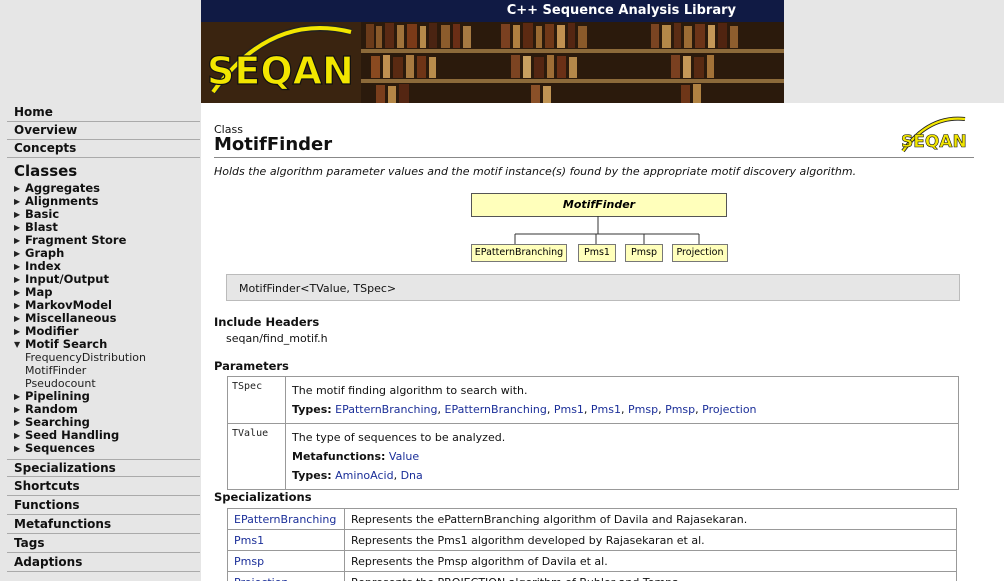  I want to click on nav-specializations-label: Specializations, so click(65, 468).